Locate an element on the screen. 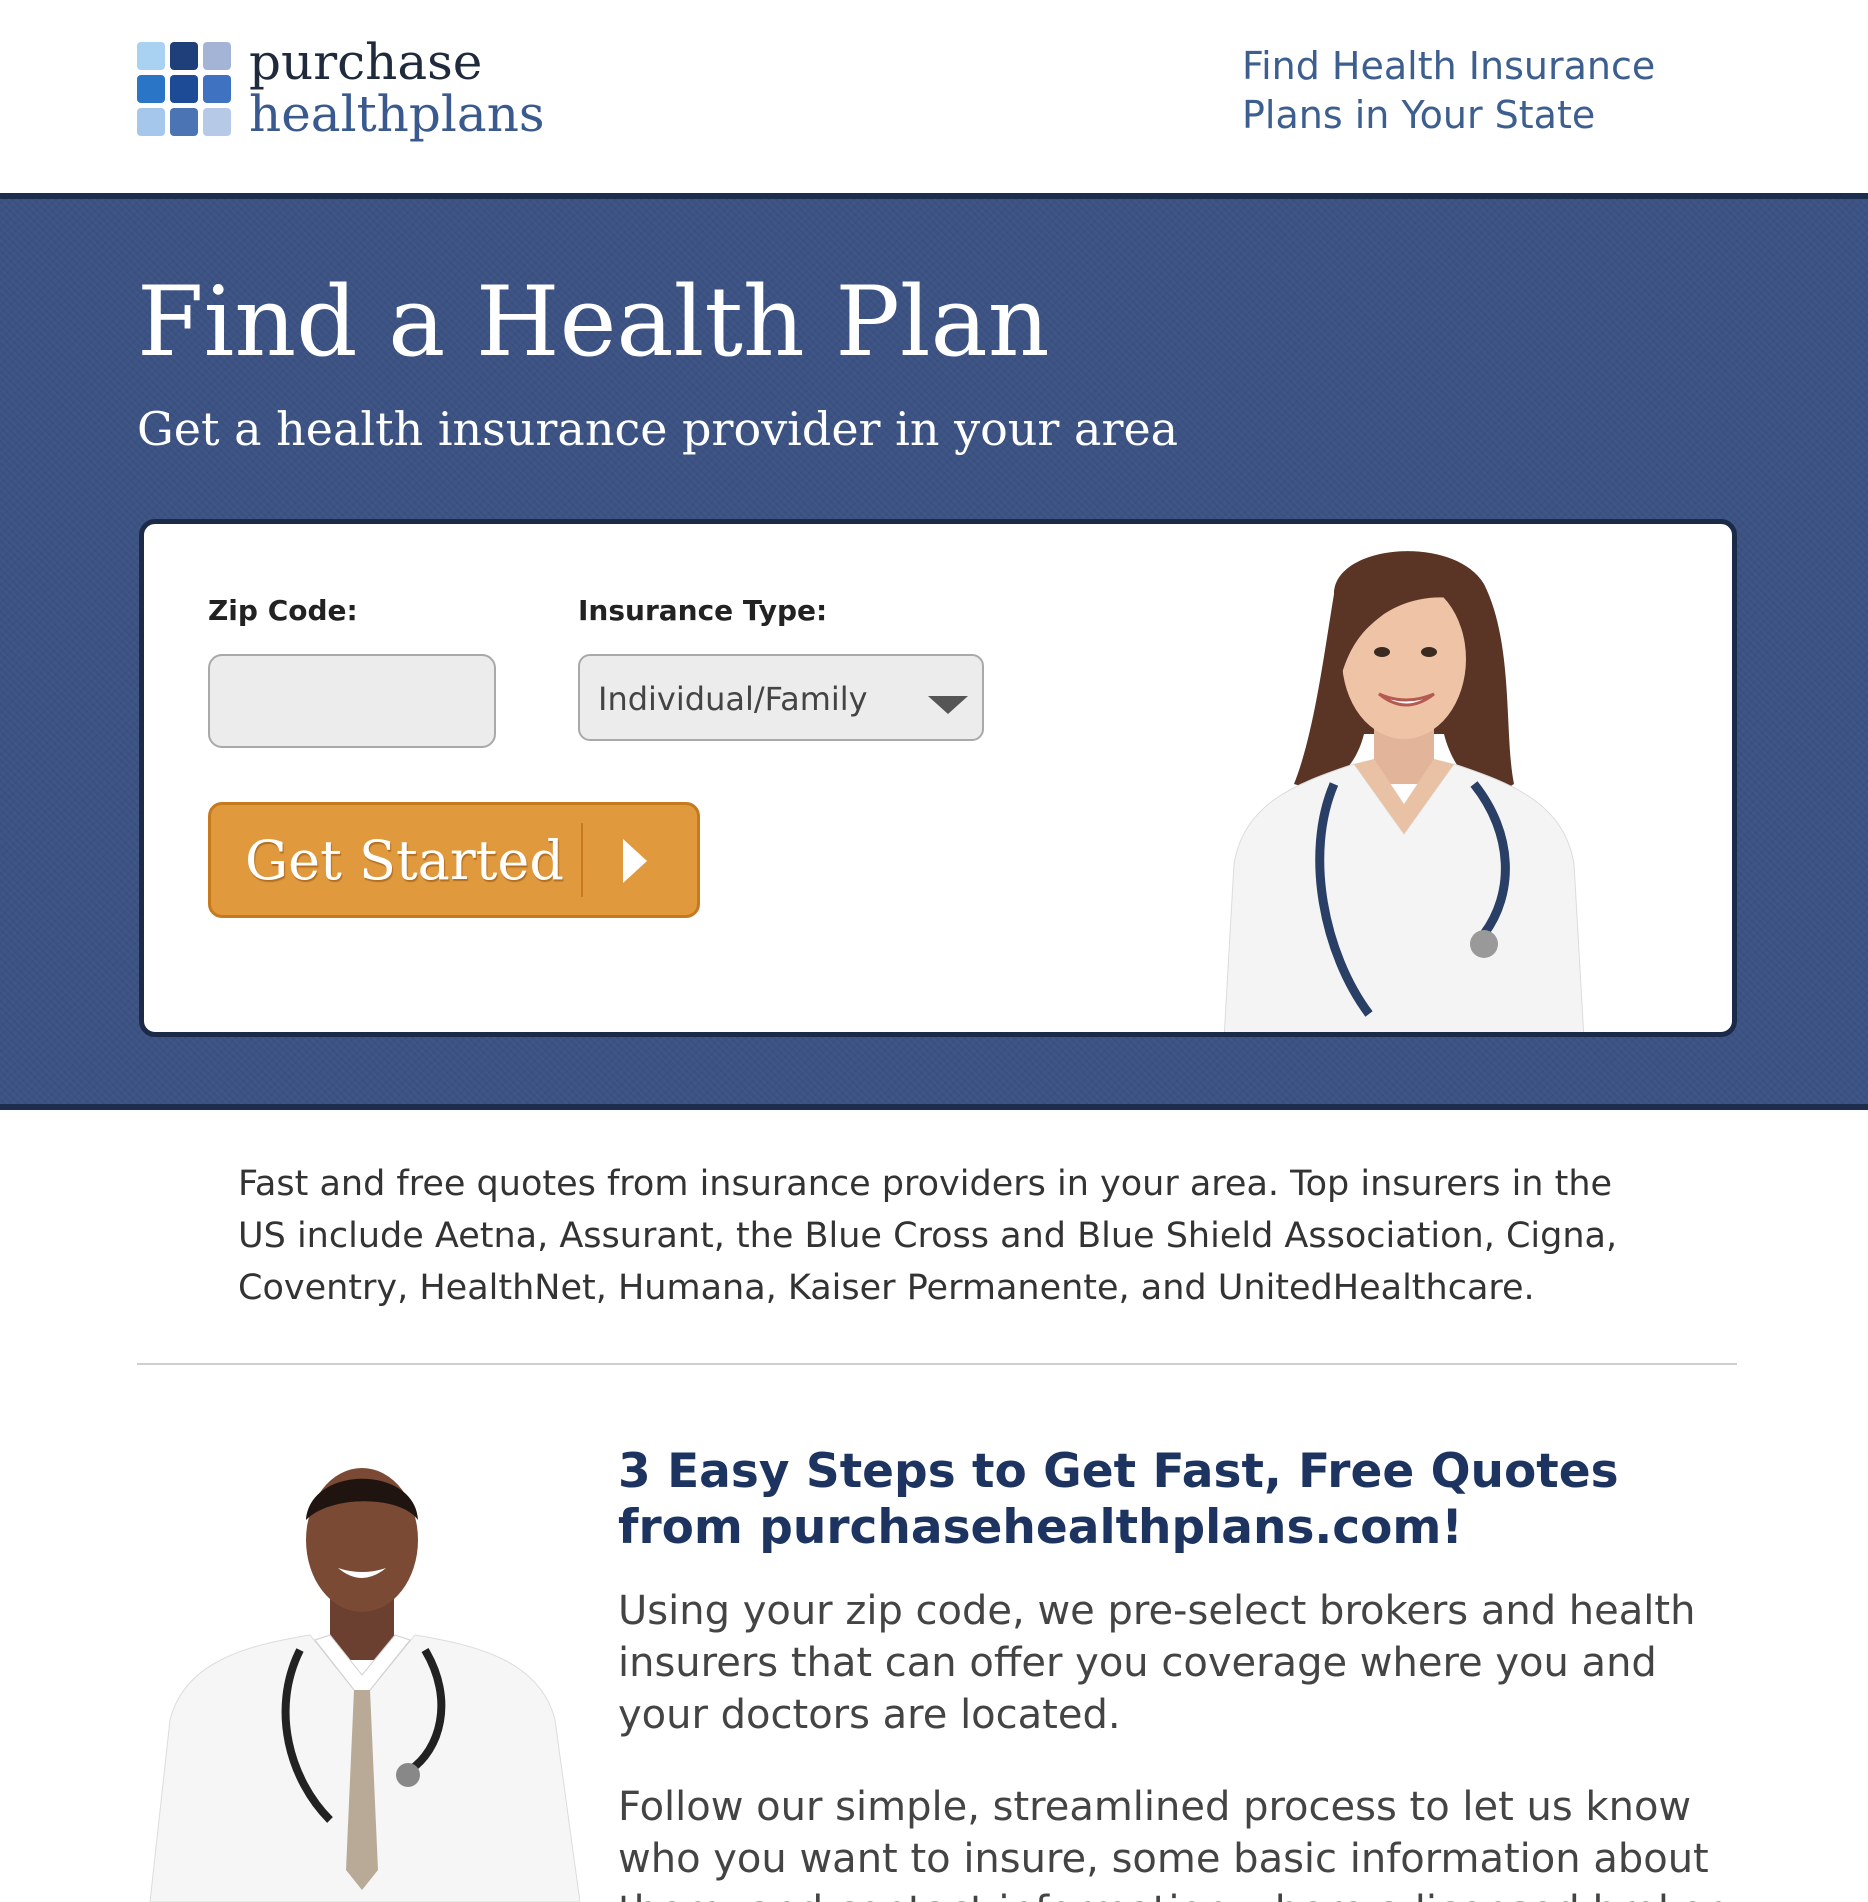  logo-wordmark: purchase healthplans is located at coordinates (397, 88).